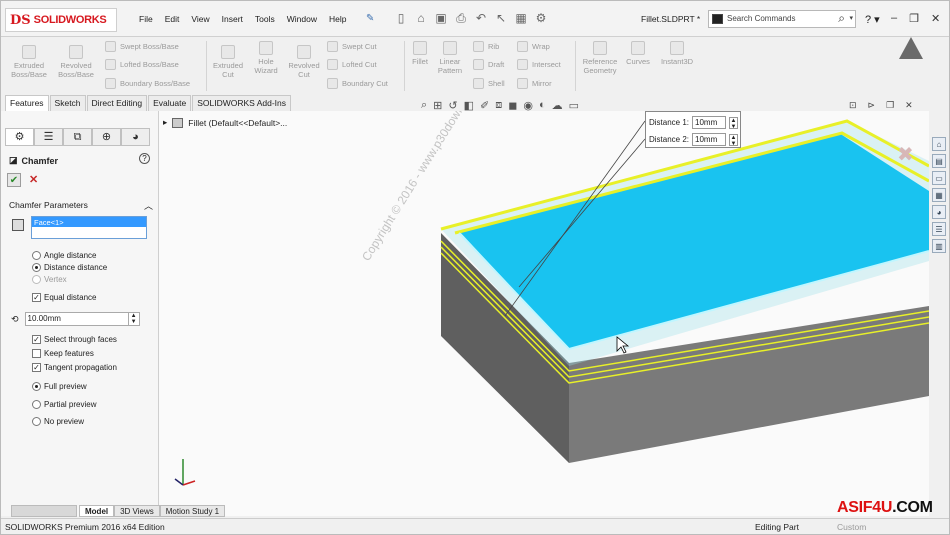 Image resolution: width=950 pixels, height=535 pixels. Describe the element at coordinates (872, 19) in the screenshot. I see `help-icon: ? ▾` at that location.